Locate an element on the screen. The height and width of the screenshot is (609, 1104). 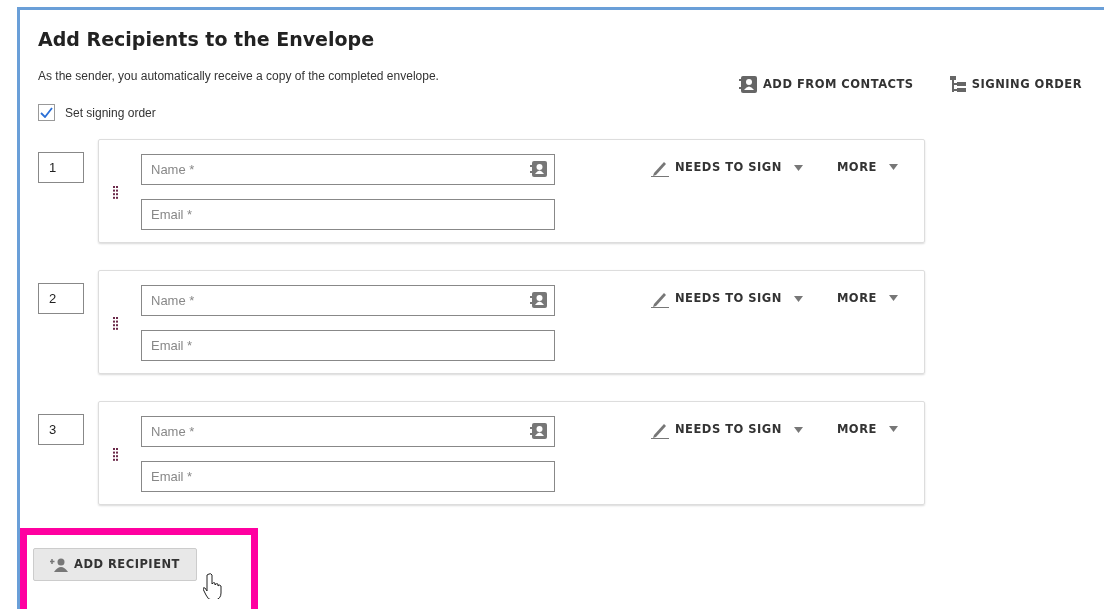
helper-text: As the sender, you automatically receive a copy of the completed envelope. is located at coordinates (238, 76).